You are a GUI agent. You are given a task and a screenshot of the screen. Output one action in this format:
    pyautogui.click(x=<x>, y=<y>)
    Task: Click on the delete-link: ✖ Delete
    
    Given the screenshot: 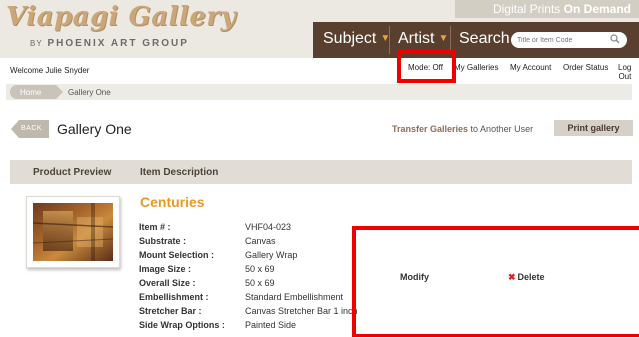 What is the action you would take?
    pyautogui.click(x=526, y=277)
    